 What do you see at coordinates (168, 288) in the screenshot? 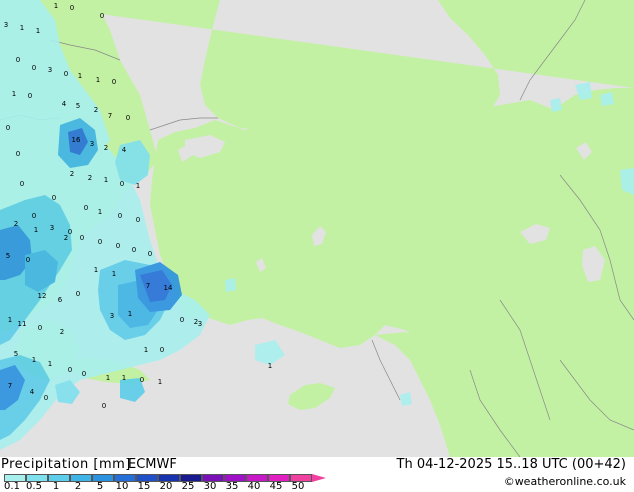
I see `grid-value: 14` at bounding box center [168, 288].